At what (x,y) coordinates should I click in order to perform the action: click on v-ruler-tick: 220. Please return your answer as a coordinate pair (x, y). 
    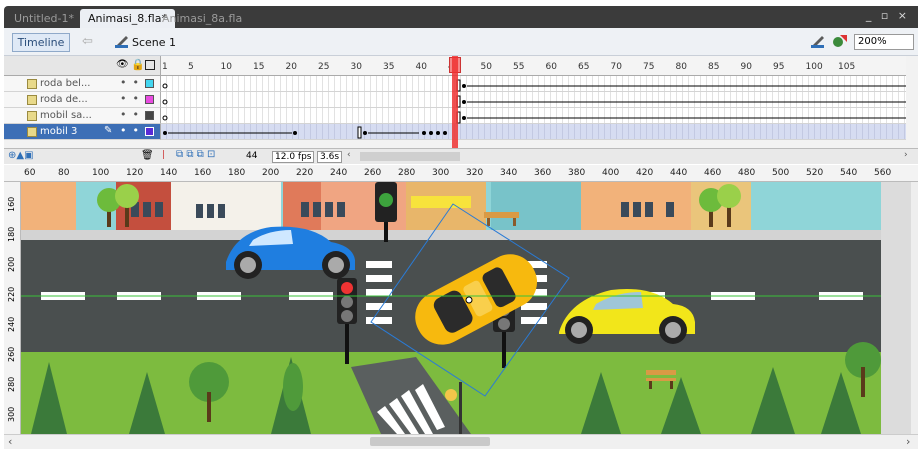
    Looking at the image, I should click on (11, 294).